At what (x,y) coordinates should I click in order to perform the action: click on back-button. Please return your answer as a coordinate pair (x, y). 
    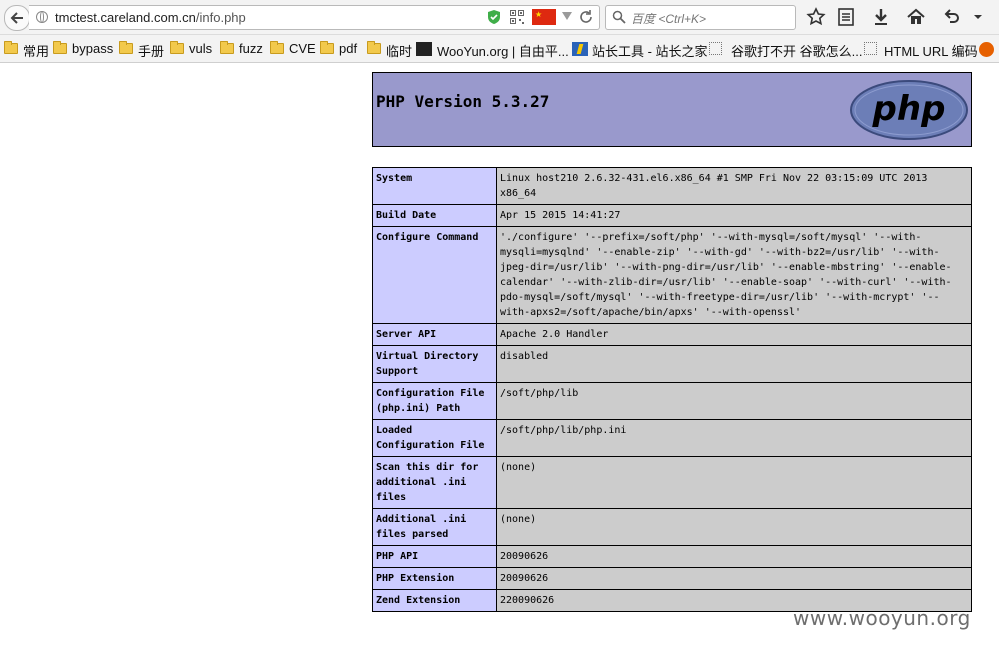
    Looking at the image, I should click on (17, 18).